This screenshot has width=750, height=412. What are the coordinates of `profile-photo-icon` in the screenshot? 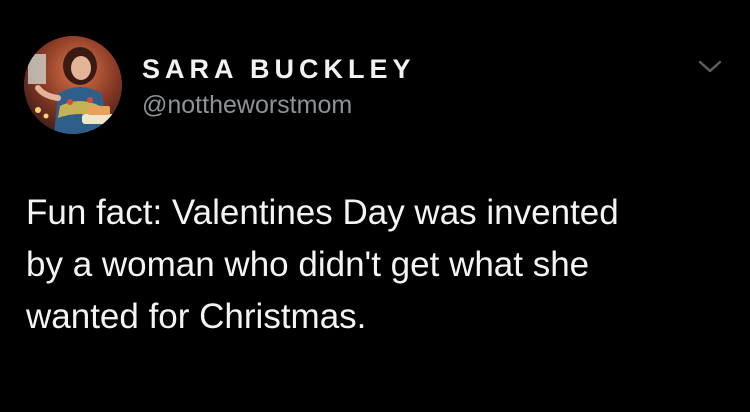 It's located at (73, 85).